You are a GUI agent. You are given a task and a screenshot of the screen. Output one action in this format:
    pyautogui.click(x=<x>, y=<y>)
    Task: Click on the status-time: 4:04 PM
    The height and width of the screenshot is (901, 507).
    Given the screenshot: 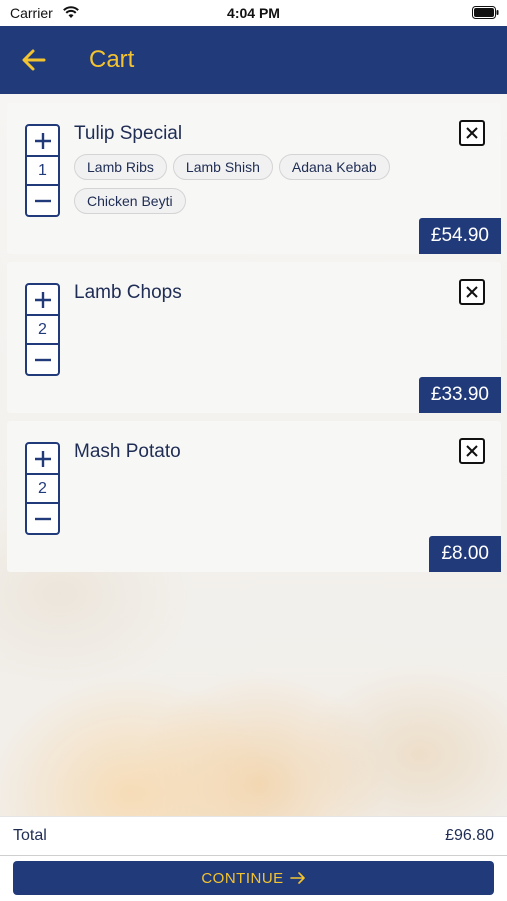 What is the action you would take?
    pyautogui.click(x=253, y=13)
    